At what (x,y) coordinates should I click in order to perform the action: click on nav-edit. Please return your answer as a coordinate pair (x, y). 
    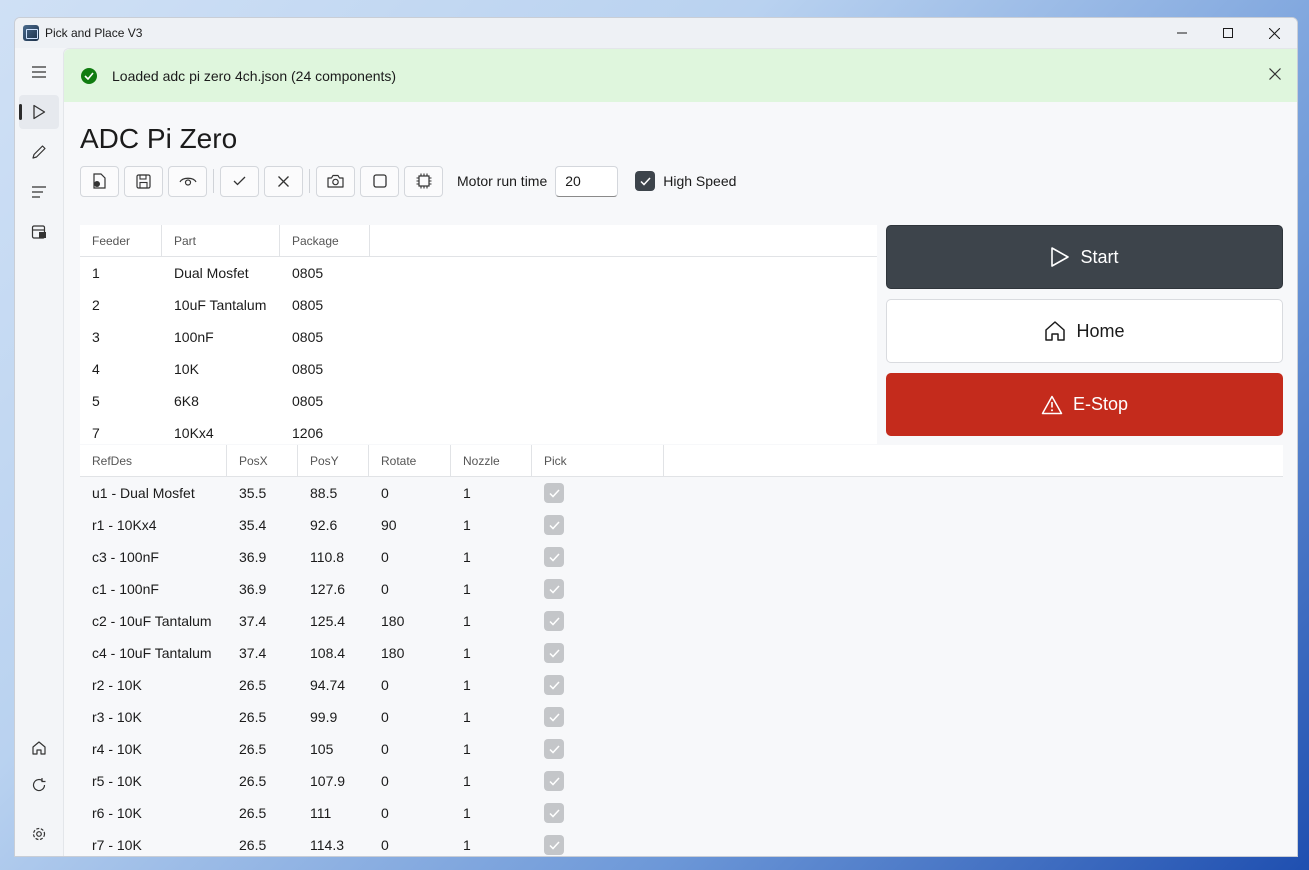
    Looking at the image, I should click on (39, 152).